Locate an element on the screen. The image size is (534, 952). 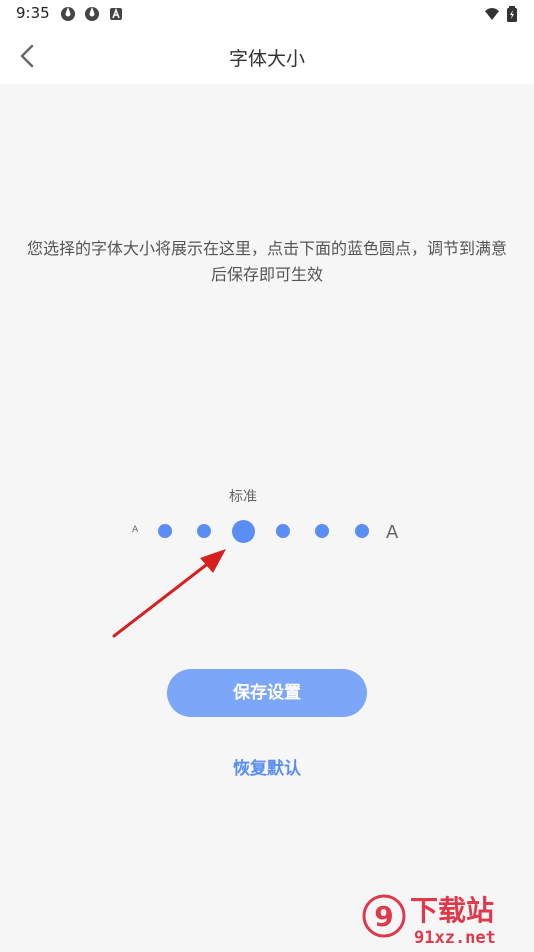
status-time: 9:35 is located at coordinates (33, 13).